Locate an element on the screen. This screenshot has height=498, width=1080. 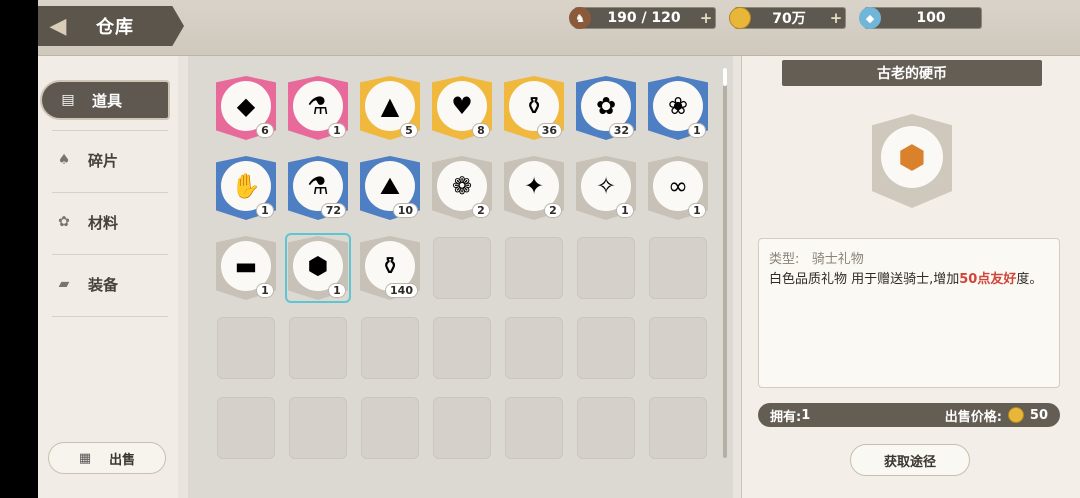
item-count: 8 is located at coordinates (481, 130).